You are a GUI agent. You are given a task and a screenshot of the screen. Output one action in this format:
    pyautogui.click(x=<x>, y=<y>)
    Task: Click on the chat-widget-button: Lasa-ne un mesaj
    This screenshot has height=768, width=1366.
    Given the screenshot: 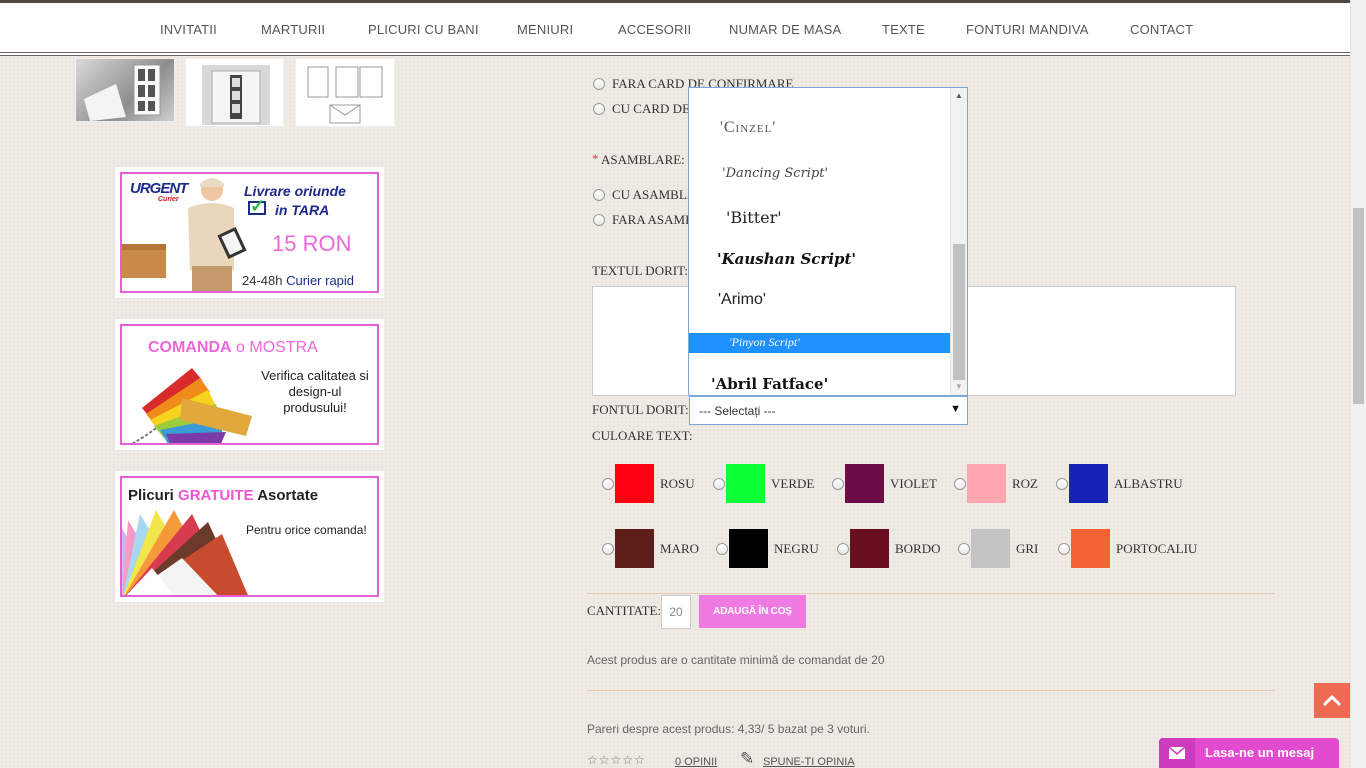 What is the action you would take?
    pyautogui.click(x=1249, y=753)
    